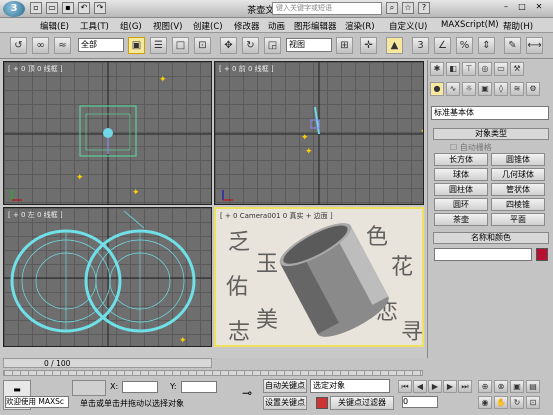 This screenshot has width=553, height=415. I want to click on star-icon: ☆, so click(408, 8).